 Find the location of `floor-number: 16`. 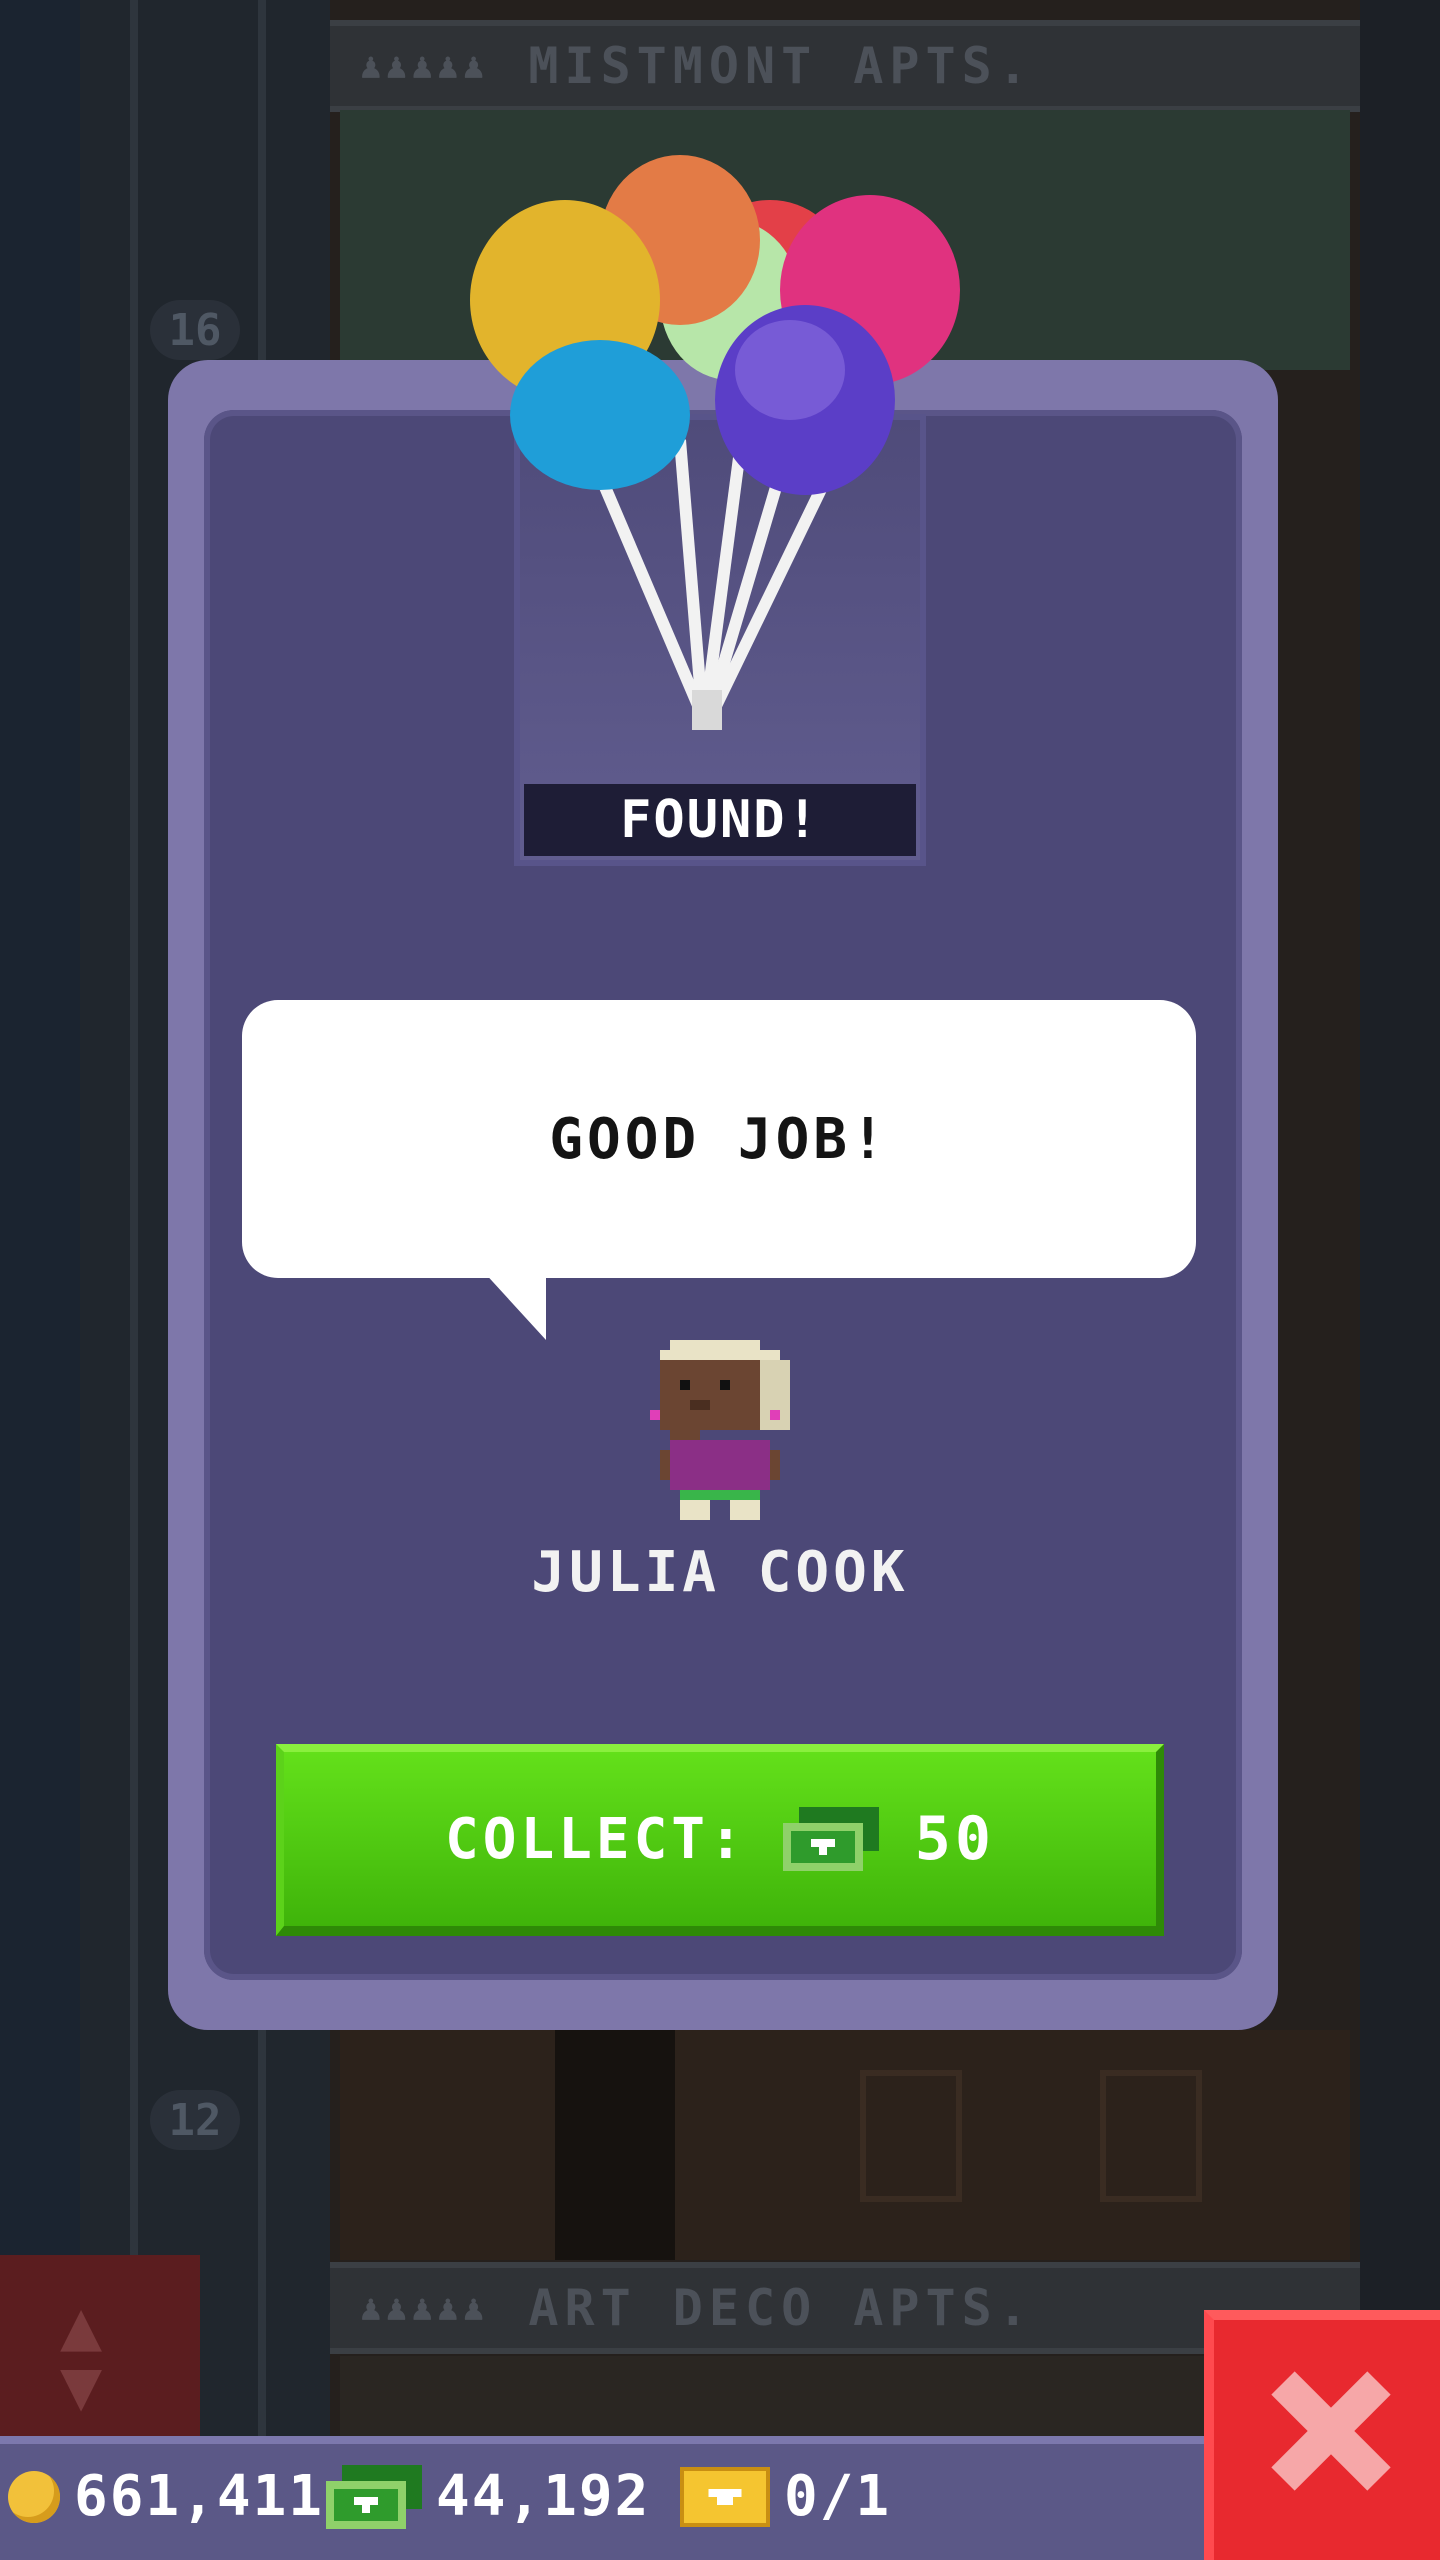

floor-number: 16 is located at coordinates (195, 330).